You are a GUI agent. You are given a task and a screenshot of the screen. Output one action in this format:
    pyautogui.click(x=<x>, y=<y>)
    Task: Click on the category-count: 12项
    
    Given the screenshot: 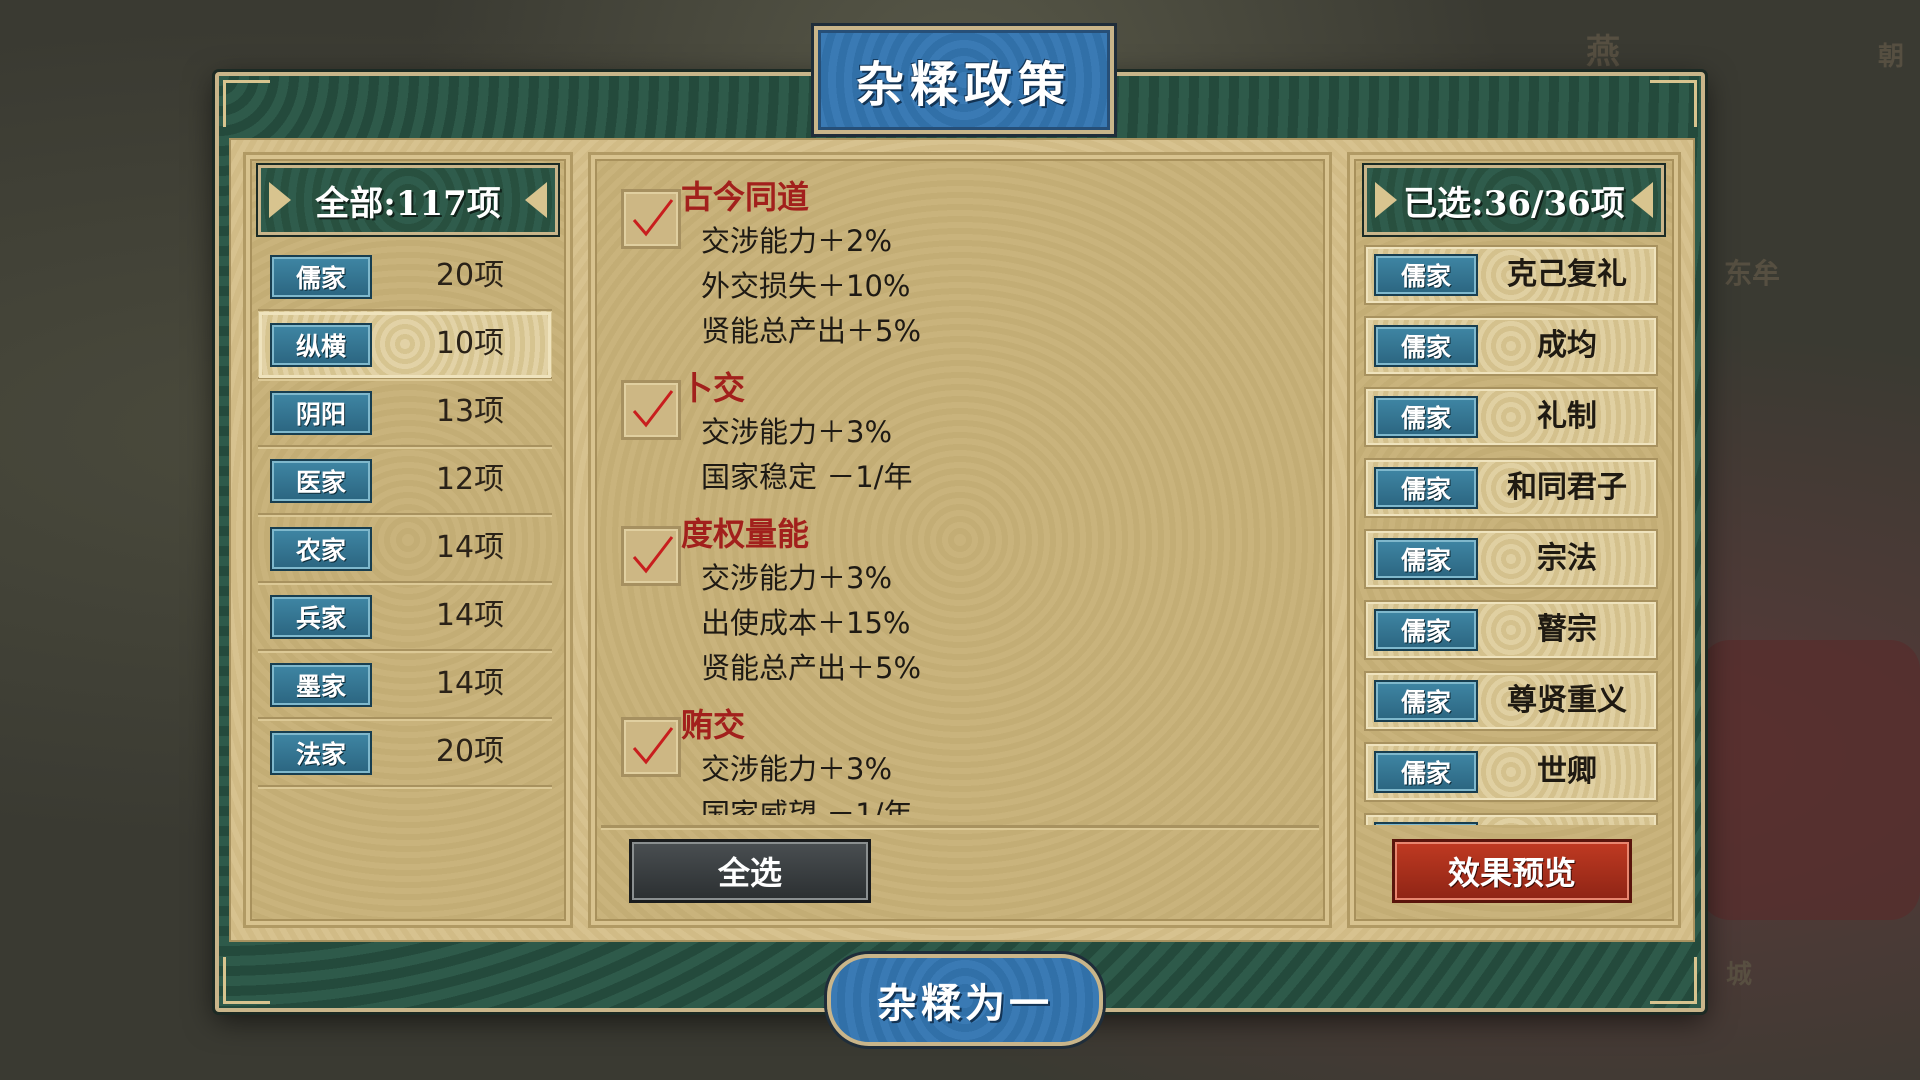 What is the action you would take?
    pyautogui.click(x=470, y=479)
    